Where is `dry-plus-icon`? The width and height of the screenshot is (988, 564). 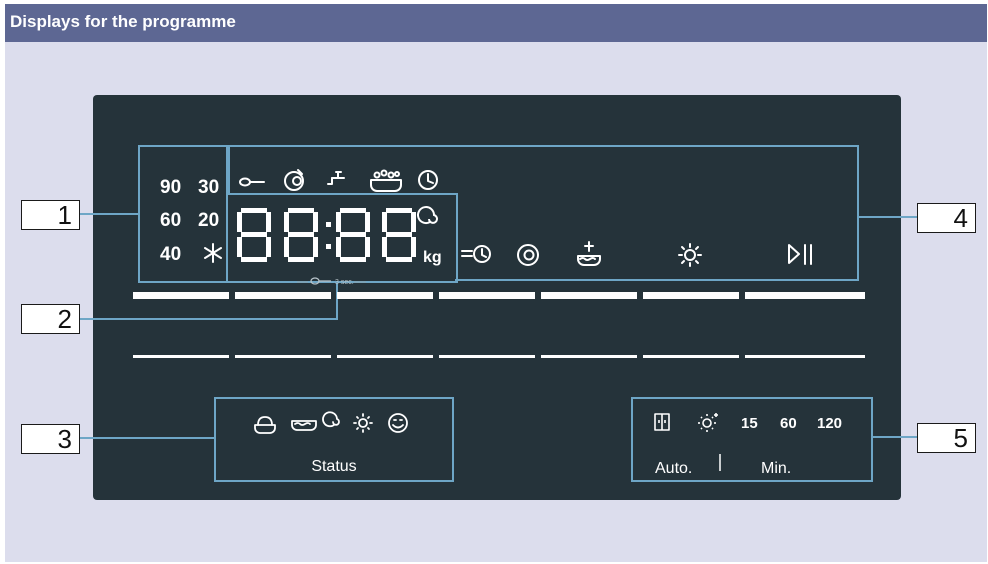
dry-plus-icon is located at coordinates (708, 422).